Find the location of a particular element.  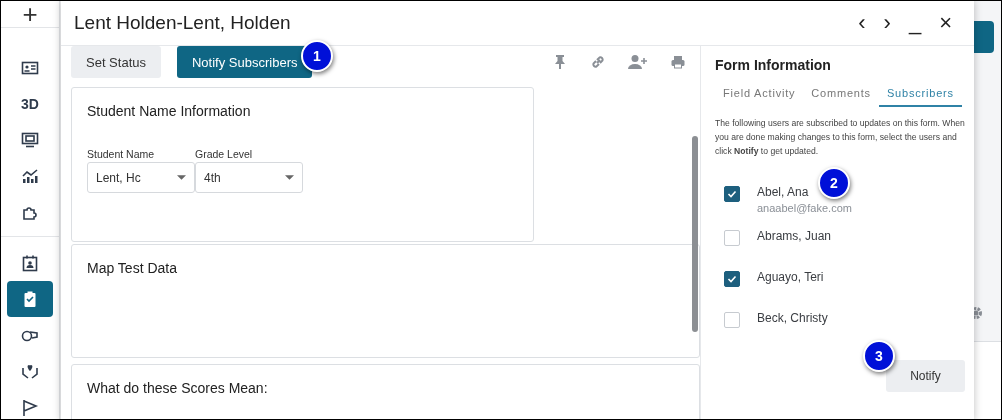

calendar-icon is located at coordinates (30, 263).